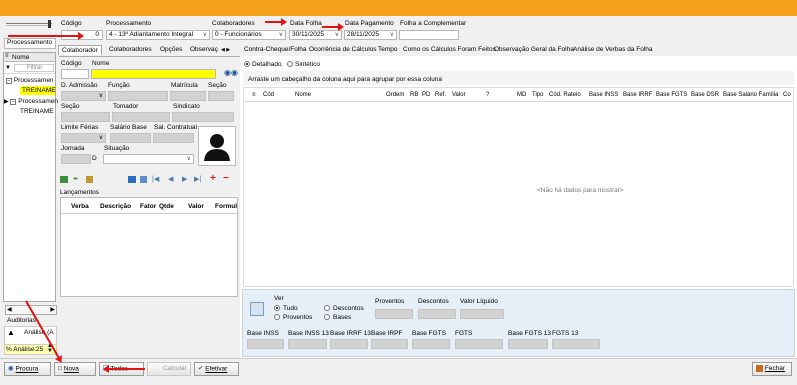  Describe the element at coordinates (257, 309) in the screenshot. I see `search-doc-icon` at that location.